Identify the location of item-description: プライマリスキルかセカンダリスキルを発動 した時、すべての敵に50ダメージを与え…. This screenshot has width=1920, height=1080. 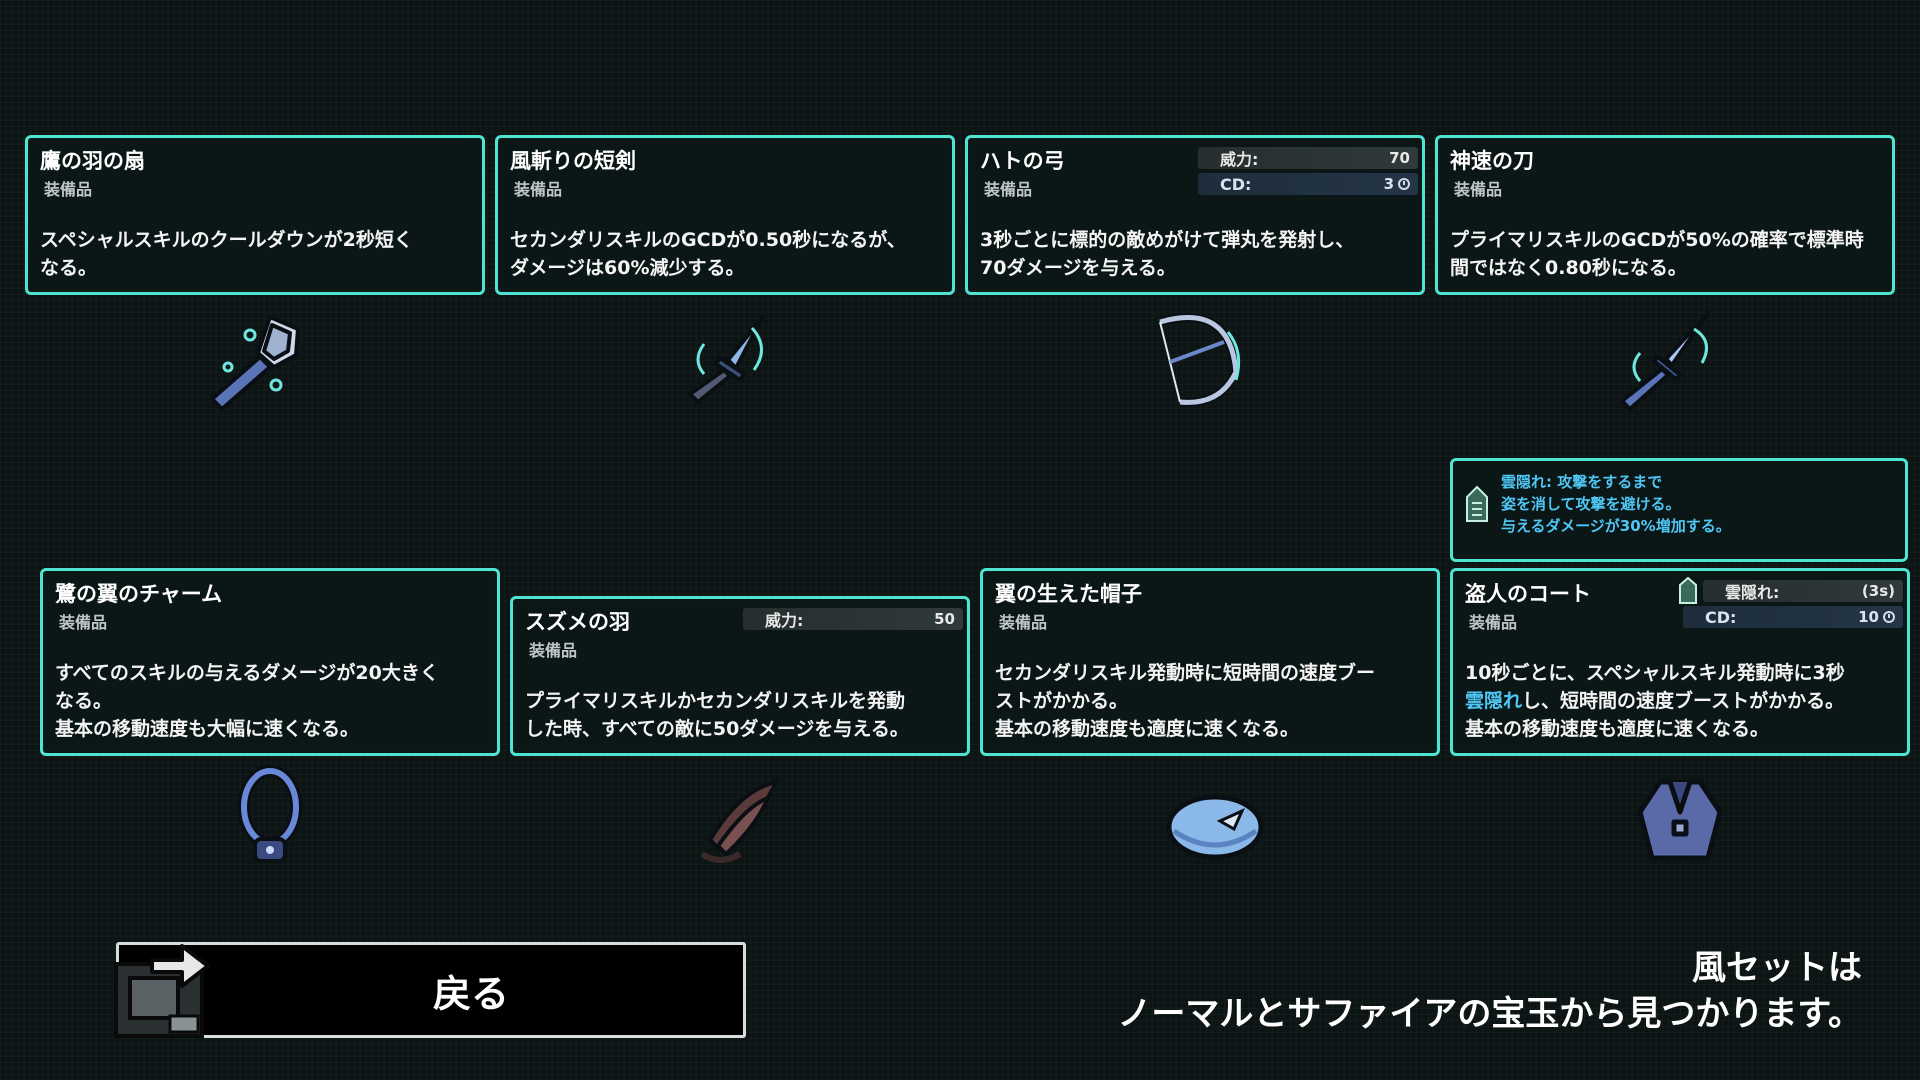
(717, 715).